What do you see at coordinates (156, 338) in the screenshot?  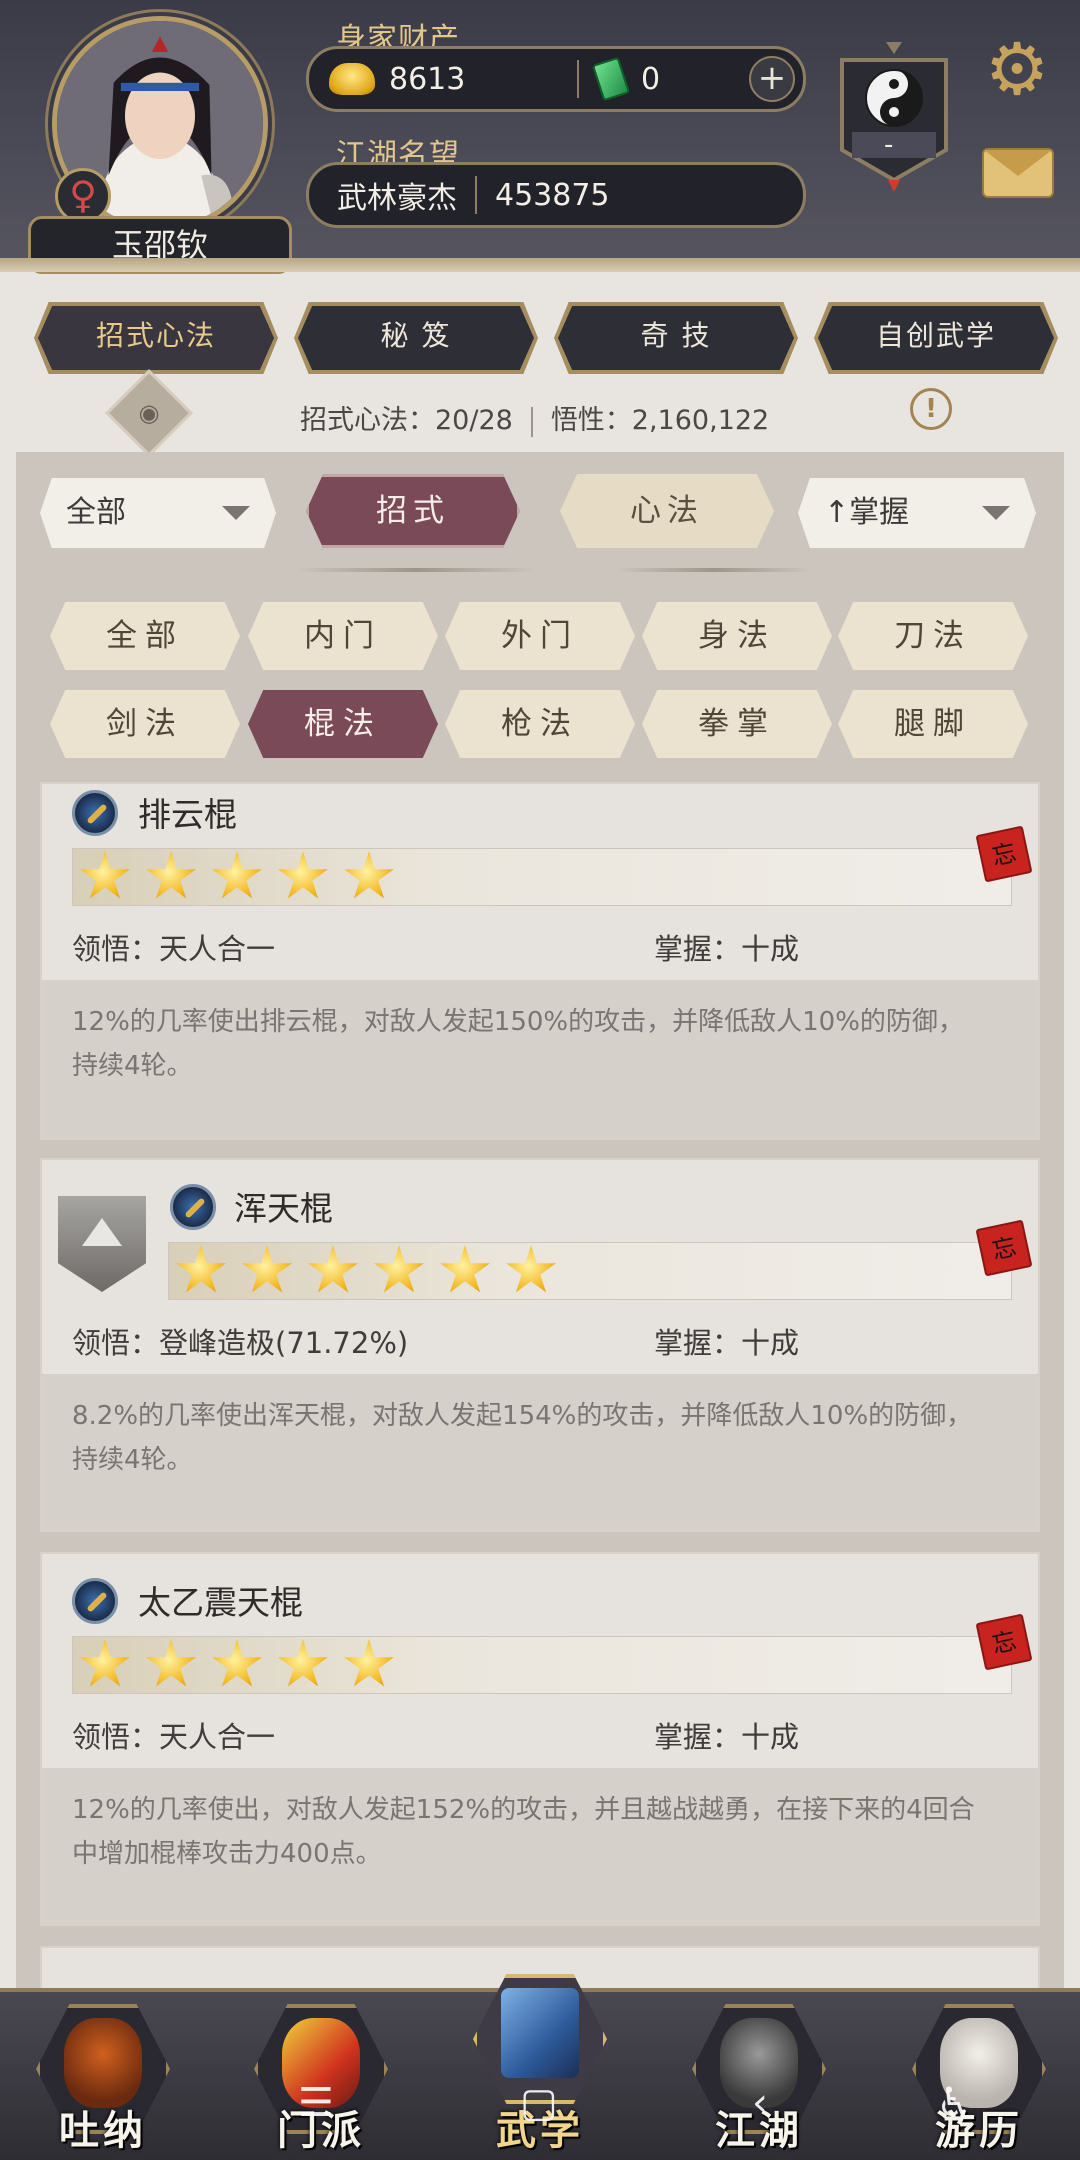 I see `tab-moves-mind: 招式心法` at bounding box center [156, 338].